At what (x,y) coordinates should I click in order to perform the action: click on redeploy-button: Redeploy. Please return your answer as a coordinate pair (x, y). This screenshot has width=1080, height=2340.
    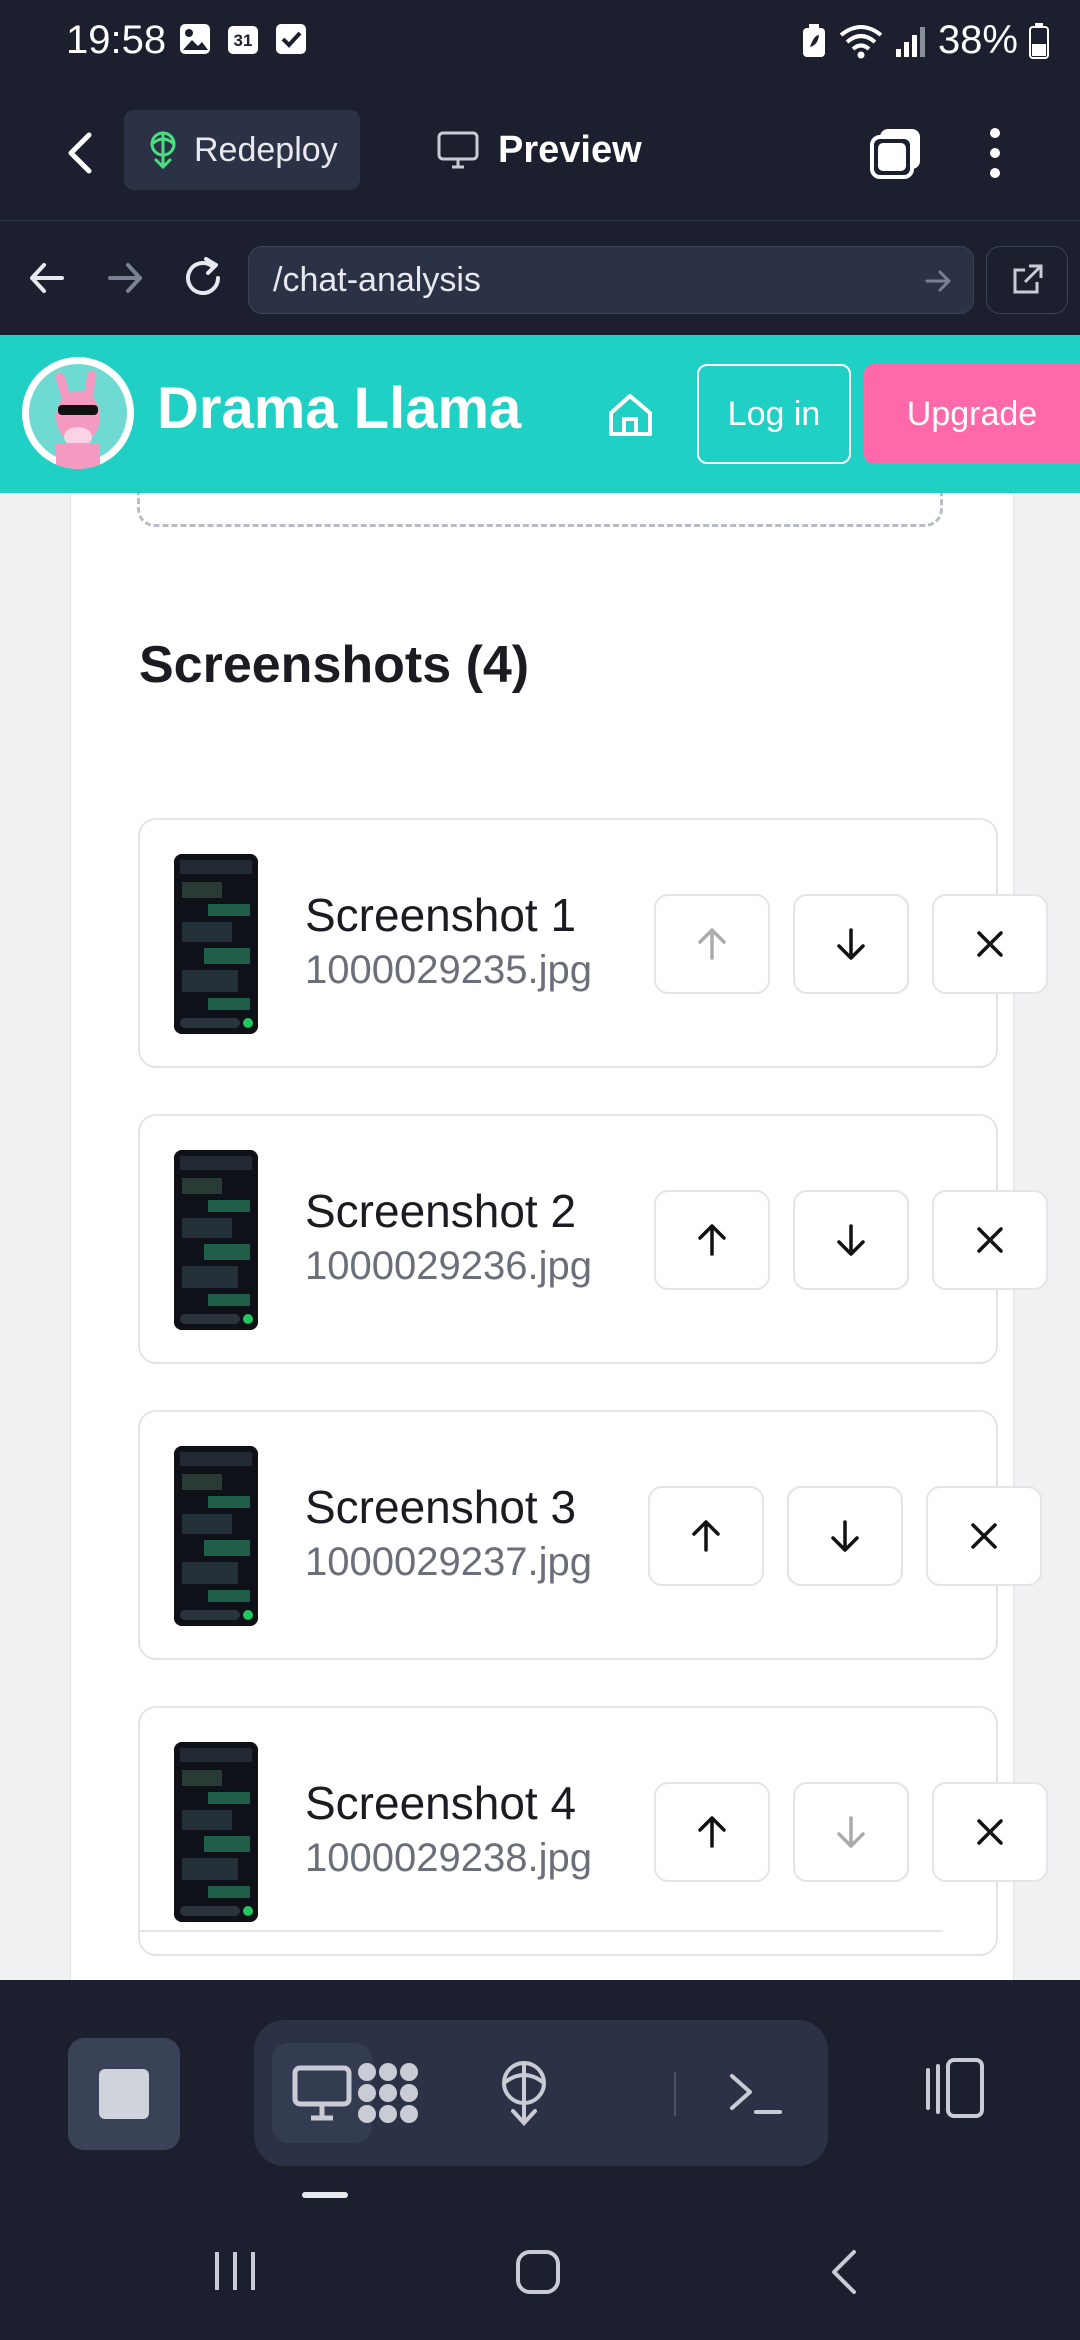
    Looking at the image, I should click on (242, 150).